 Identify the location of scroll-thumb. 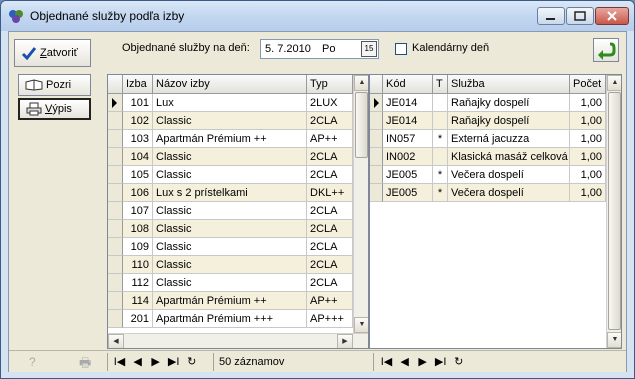
(361, 125).